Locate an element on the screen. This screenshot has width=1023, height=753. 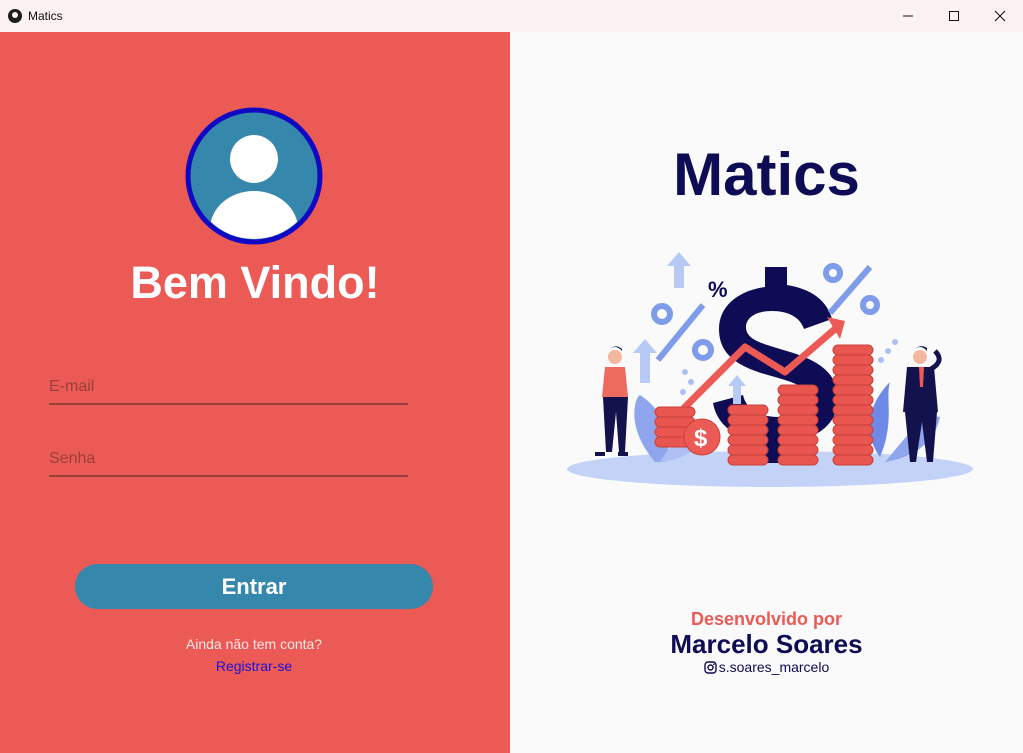
welcome-heading: Bem Vindo! is located at coordinates (255, 282).